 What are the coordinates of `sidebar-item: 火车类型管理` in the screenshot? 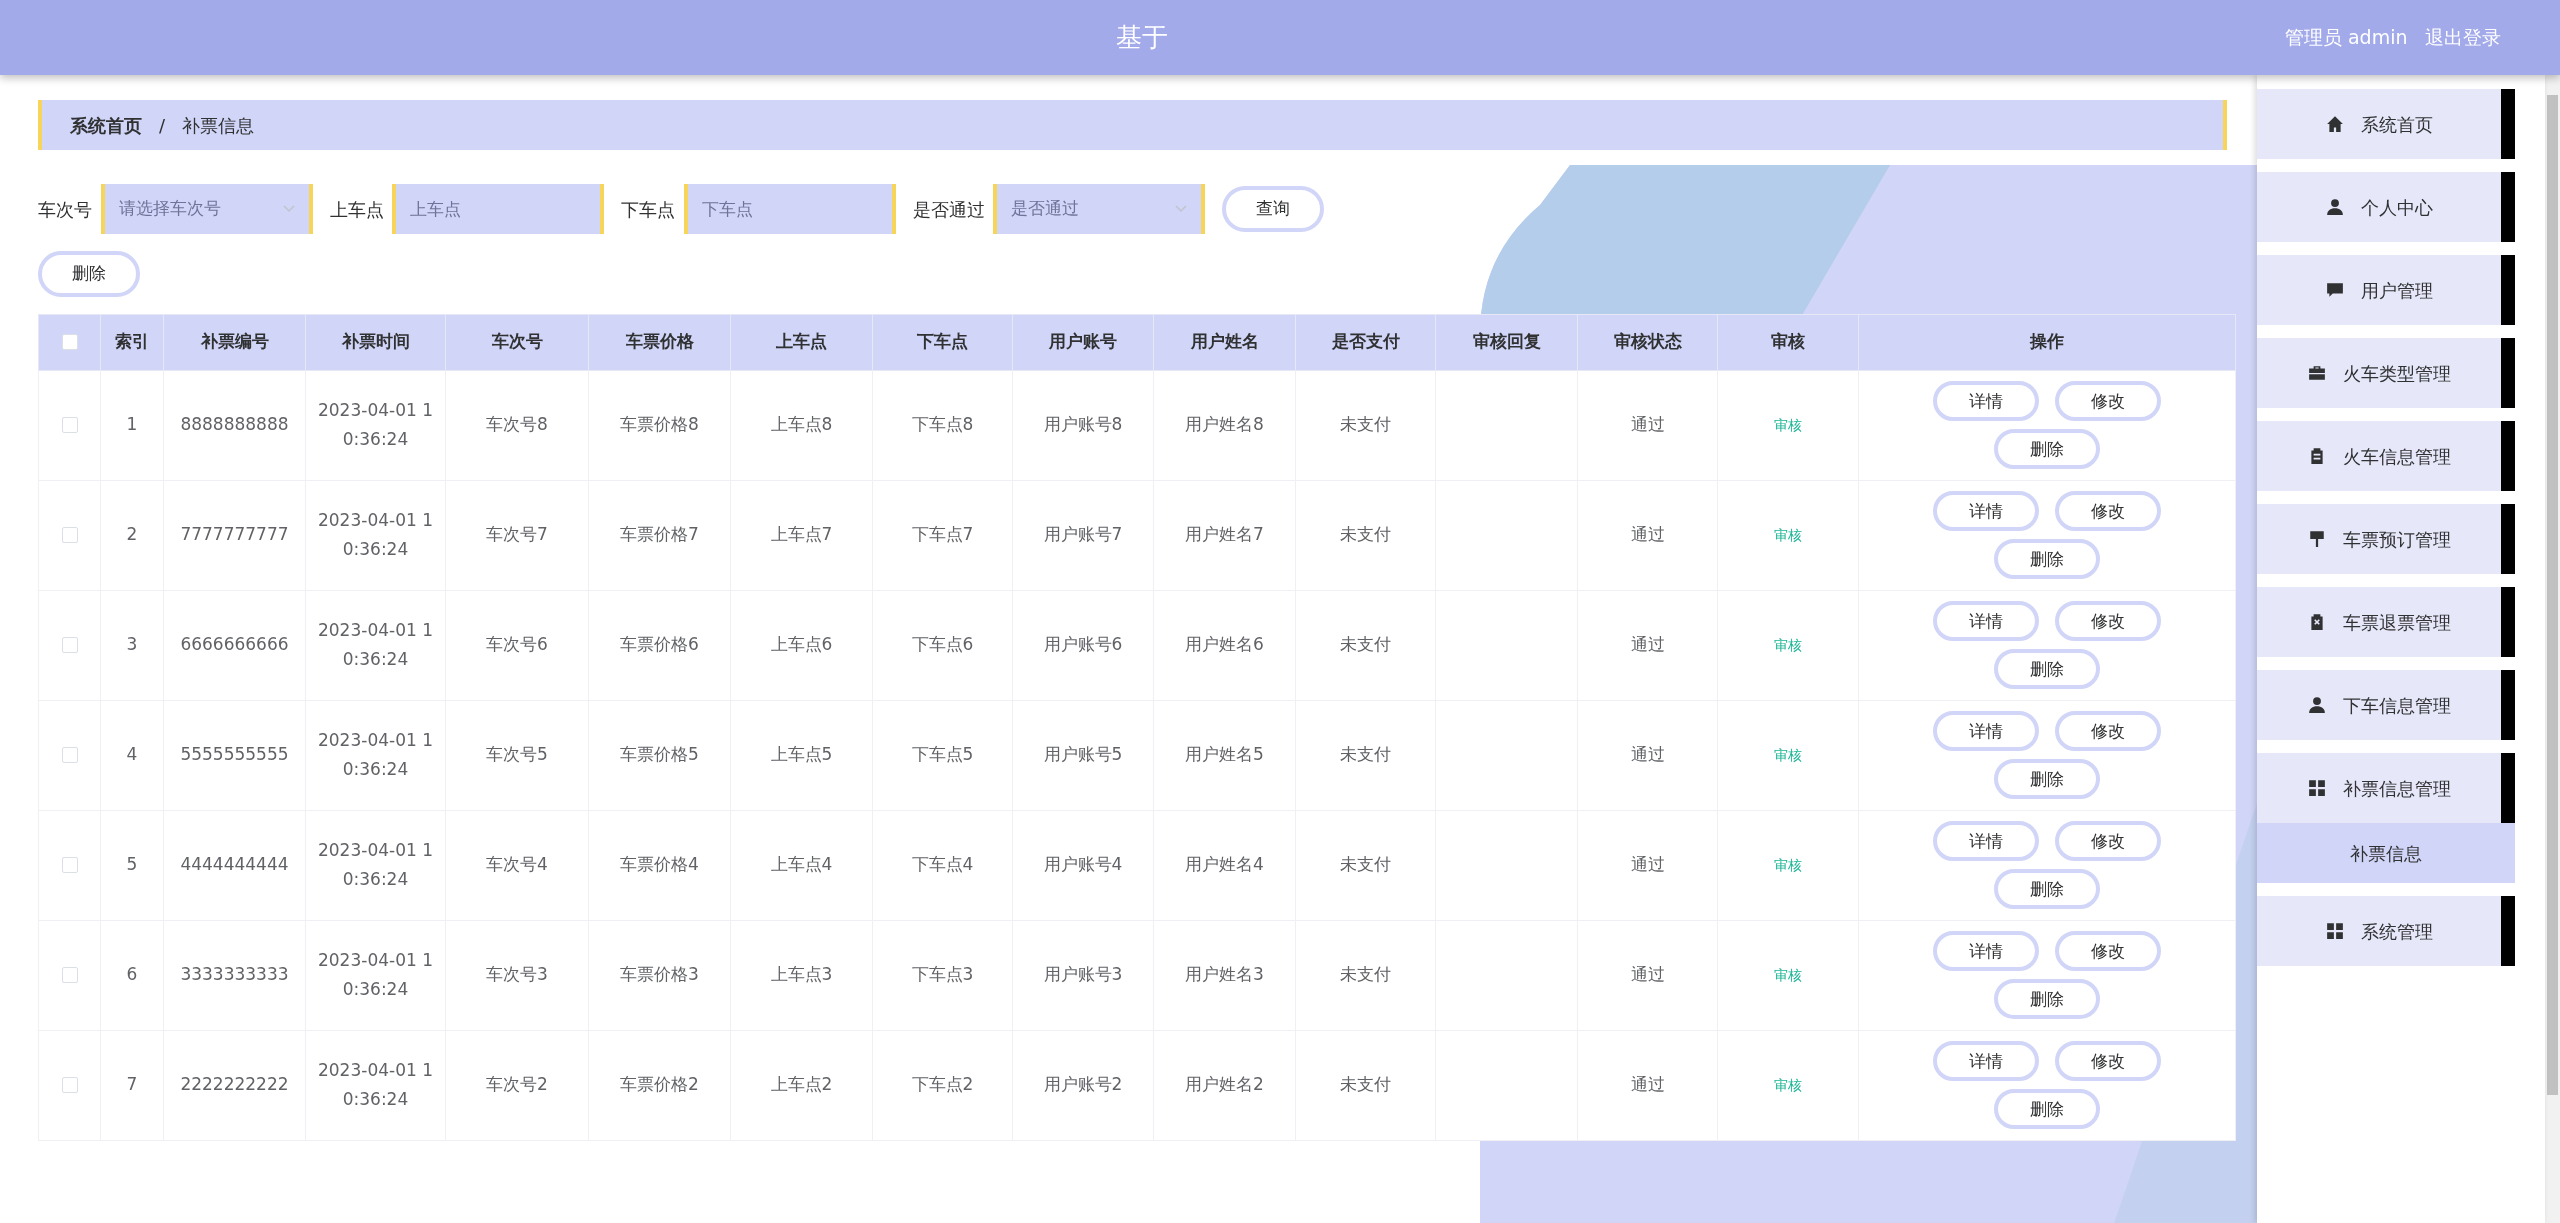 It's located at (2386, 373).